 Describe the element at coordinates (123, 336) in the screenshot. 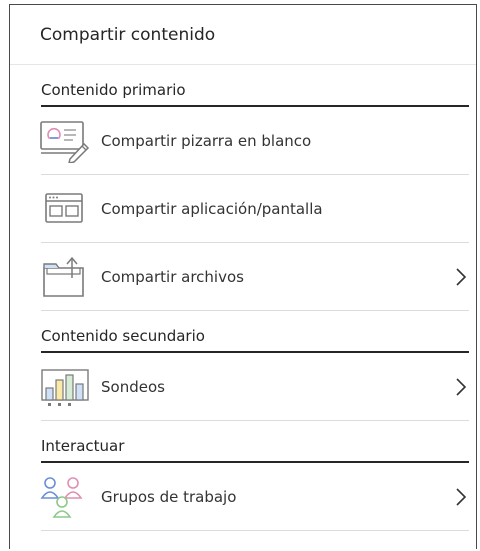

I see `section-title-label: Contenido secundario` at that location.